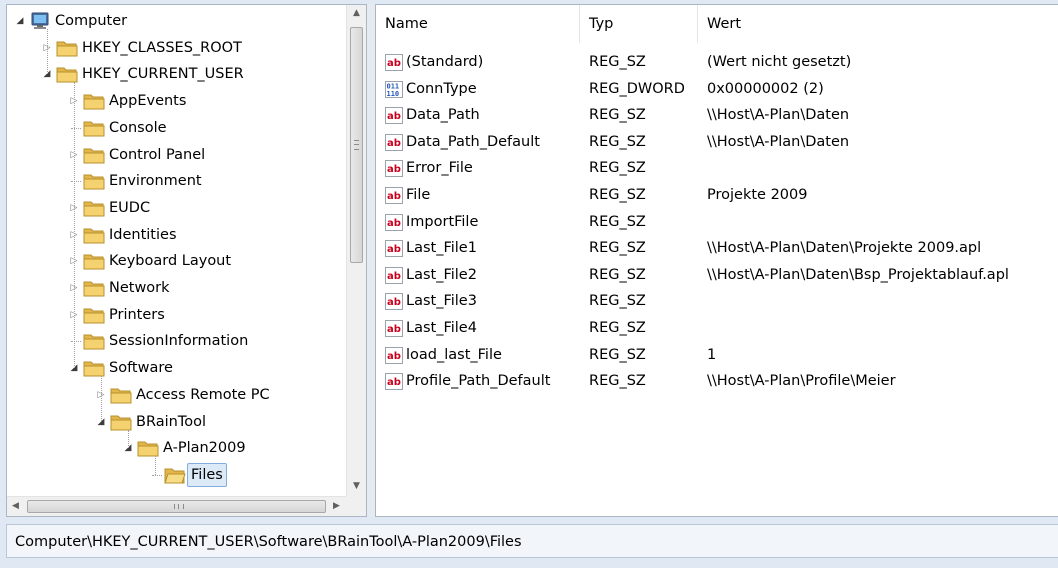 This screenshot has height=568, width=1058. I want to click on tree-item: Console, so click(176, 128).